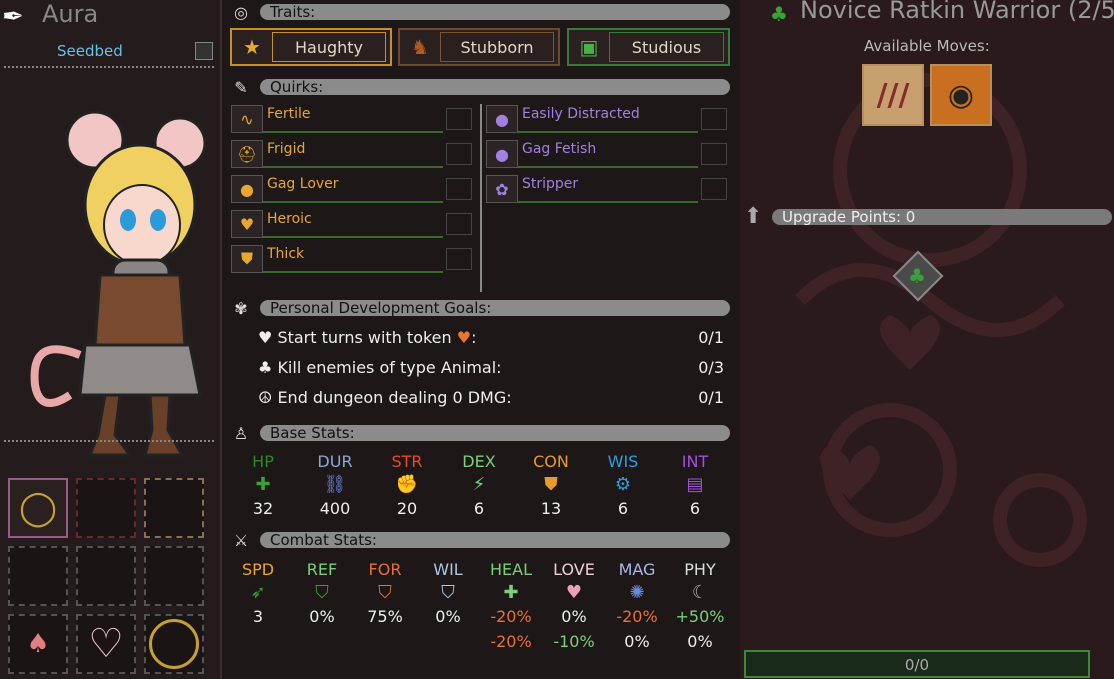 This screenshot has width=1114, height=679. What do you see at coordinates (551, 461) in the screenshot?
I see `stat-label: CON` at bounding box center [551, 461].